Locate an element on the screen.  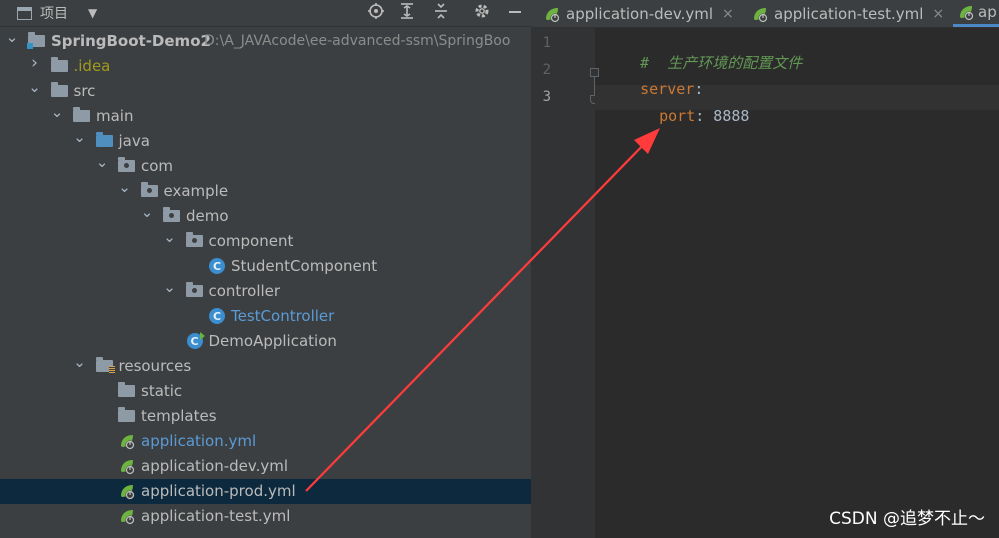
minimize-icon is located at coordinates (515, 11).